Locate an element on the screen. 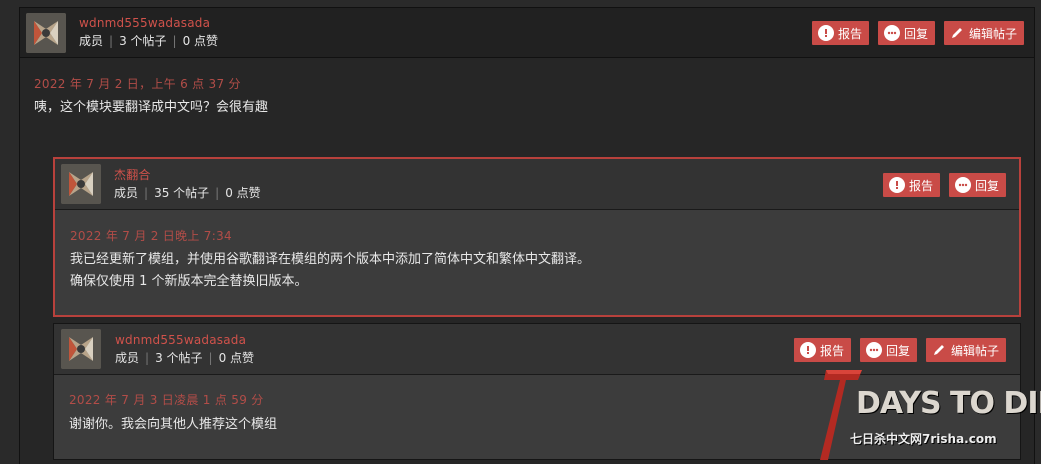 This screenshot has width=1041, height=464. reply-header: 杰翻合 成员 | 35 个帖子 | 0 点赞 报告 回复 is located at coordinates (537, 184).